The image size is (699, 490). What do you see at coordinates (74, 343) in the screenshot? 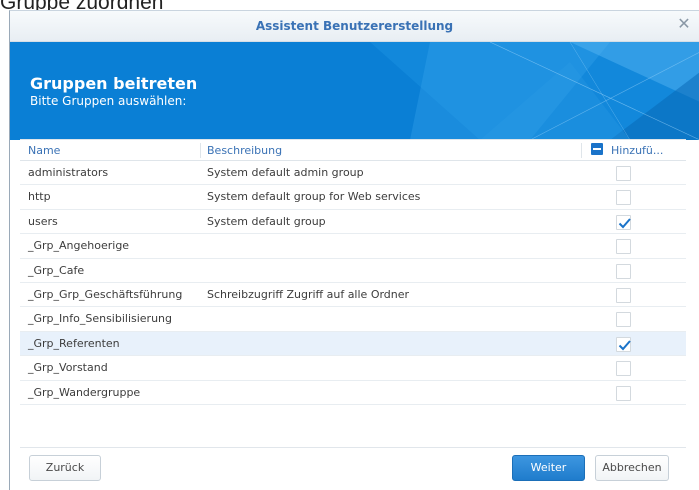
I see `group-name-cell: _Grp_Referenten` at bounding box center [74, 343].